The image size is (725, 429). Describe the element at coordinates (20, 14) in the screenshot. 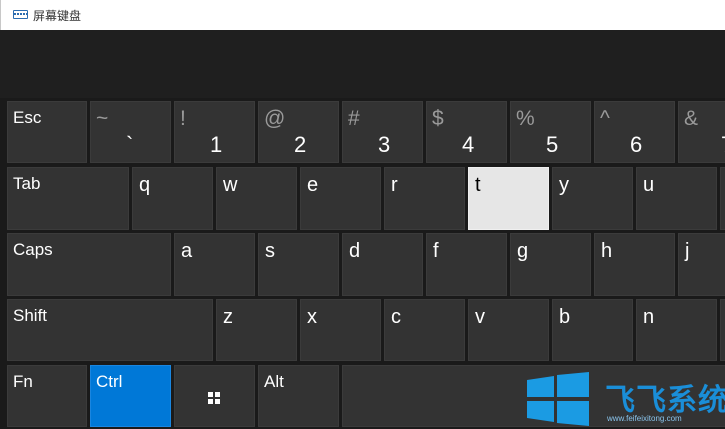

I see `keyboard-icon` at that location.